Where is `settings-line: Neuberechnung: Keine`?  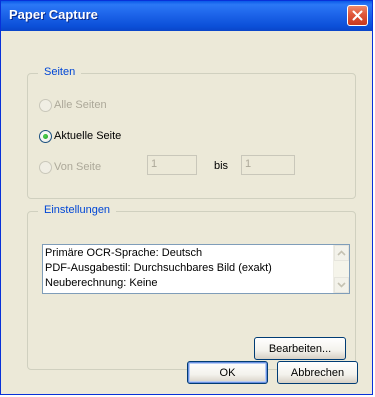 settings-line: Neuberechnung: Keine is located at coordinates (101, 283).